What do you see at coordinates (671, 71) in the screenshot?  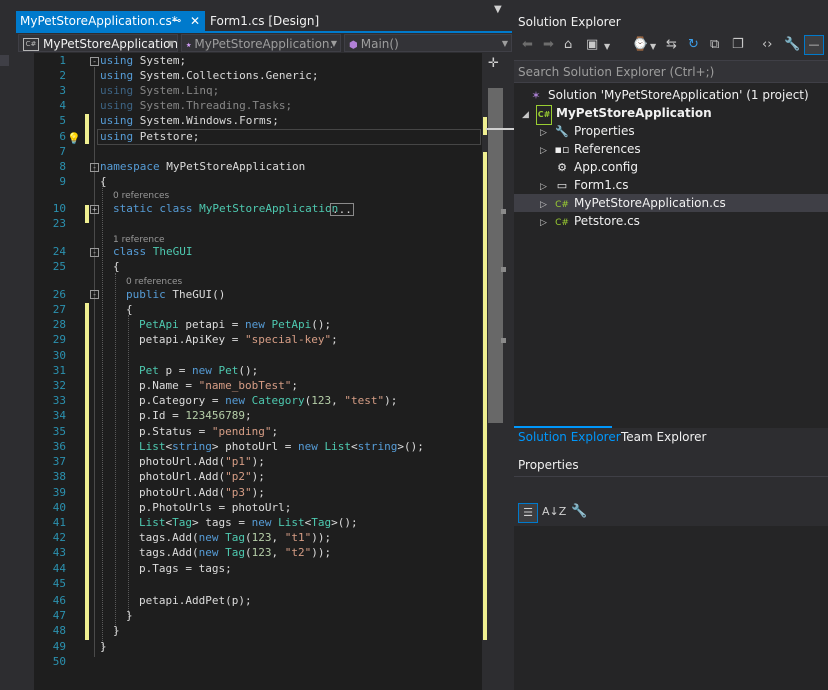 I see `solution-explorer-search-input: Search Solution Explorer (Ctrl+;)` at bounding box center [671, 71].